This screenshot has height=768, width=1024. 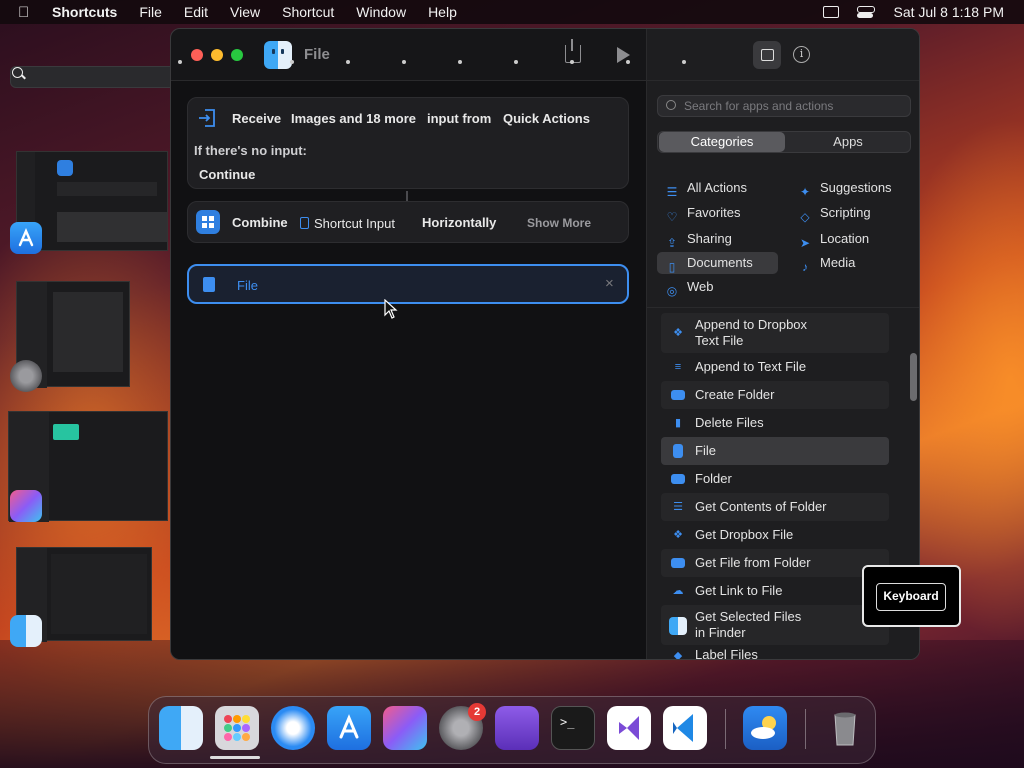 What do you see at coordinates (250, 150) in the screenshot?
I see `no-input-label: If there's no input:` at bounding box center [250, 150].